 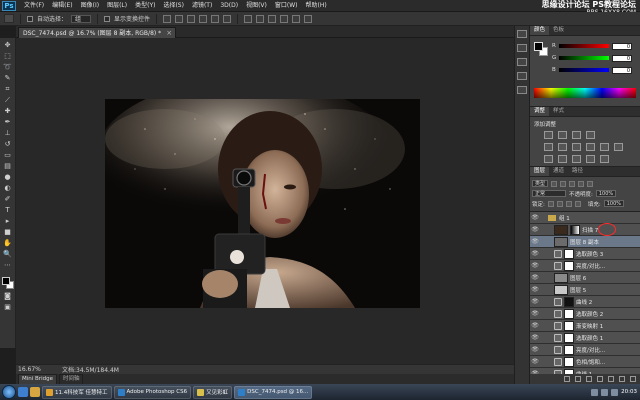 What do you see at coordinates (107, 18) in the screenshot?
I see `show-transform-checkbox` at bounding box center [107, 18].